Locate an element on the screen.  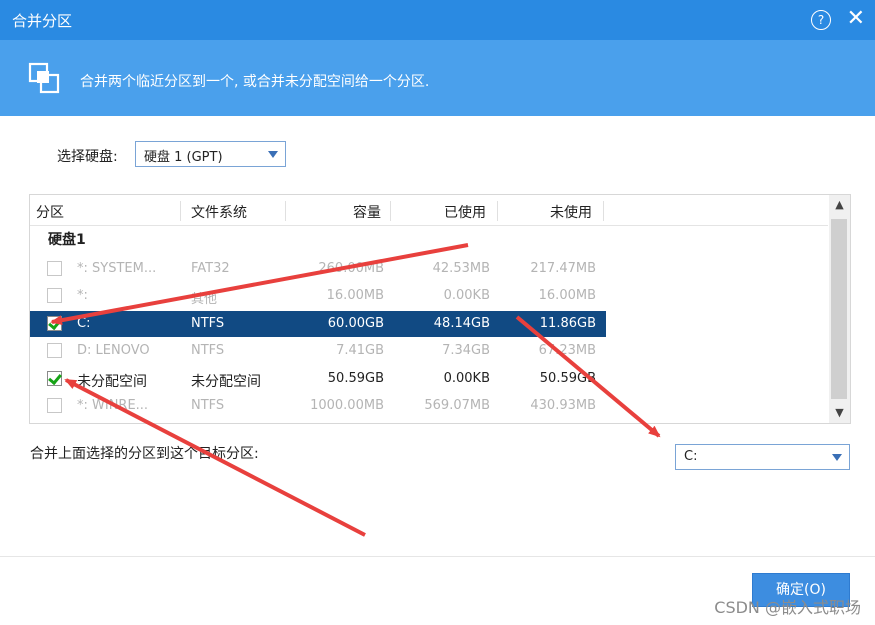
watermark: CSDN @嵌入式职场 is located at coordinates (787, 607).